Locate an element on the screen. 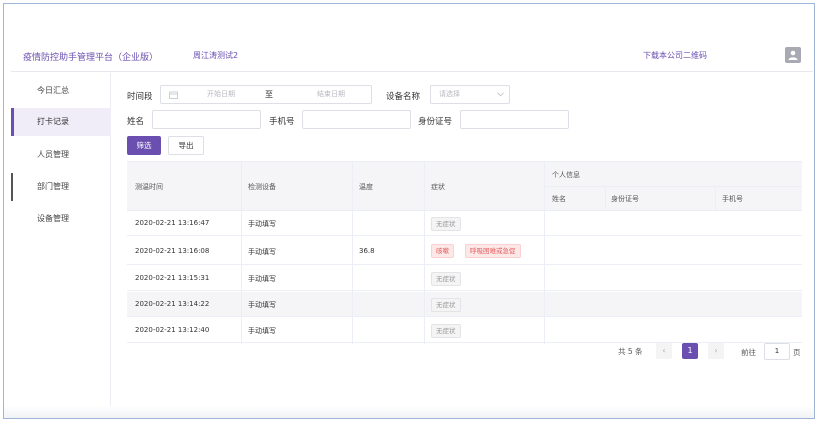  sidebar-item-devices: 设备管理 is located at coordinates (61, 219).